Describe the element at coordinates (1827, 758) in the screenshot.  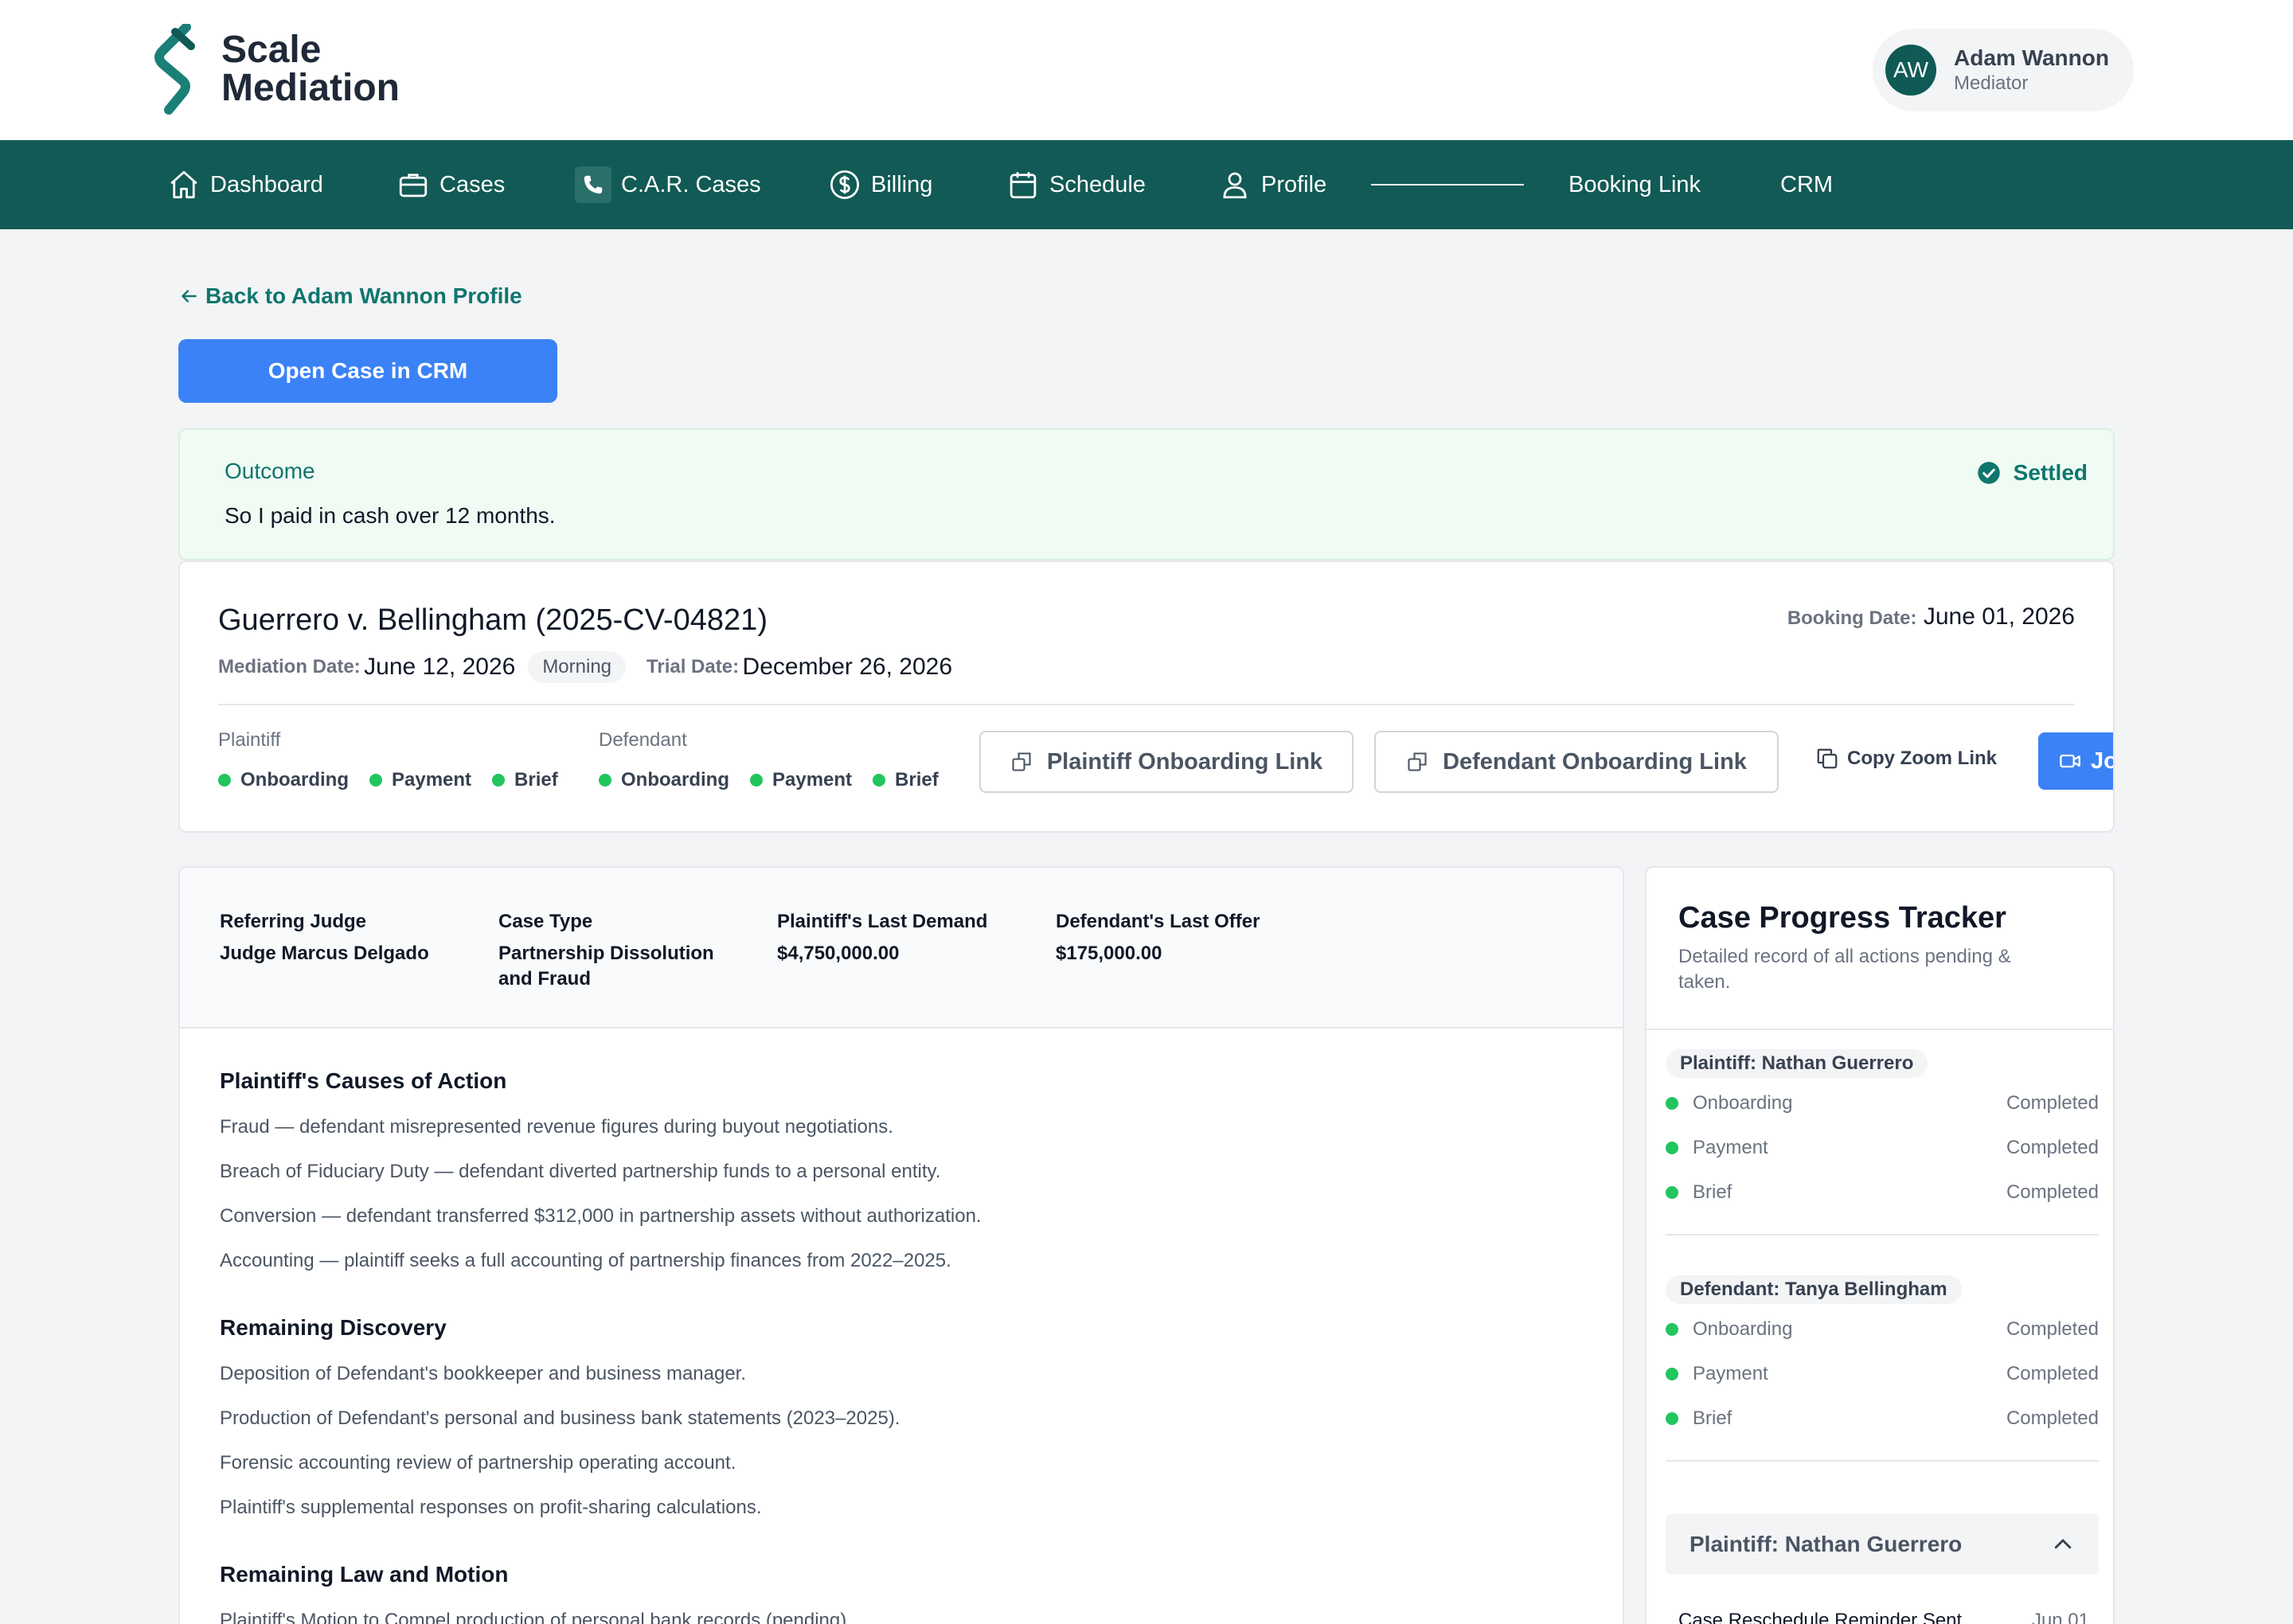
I see `copy-icon` at that location.